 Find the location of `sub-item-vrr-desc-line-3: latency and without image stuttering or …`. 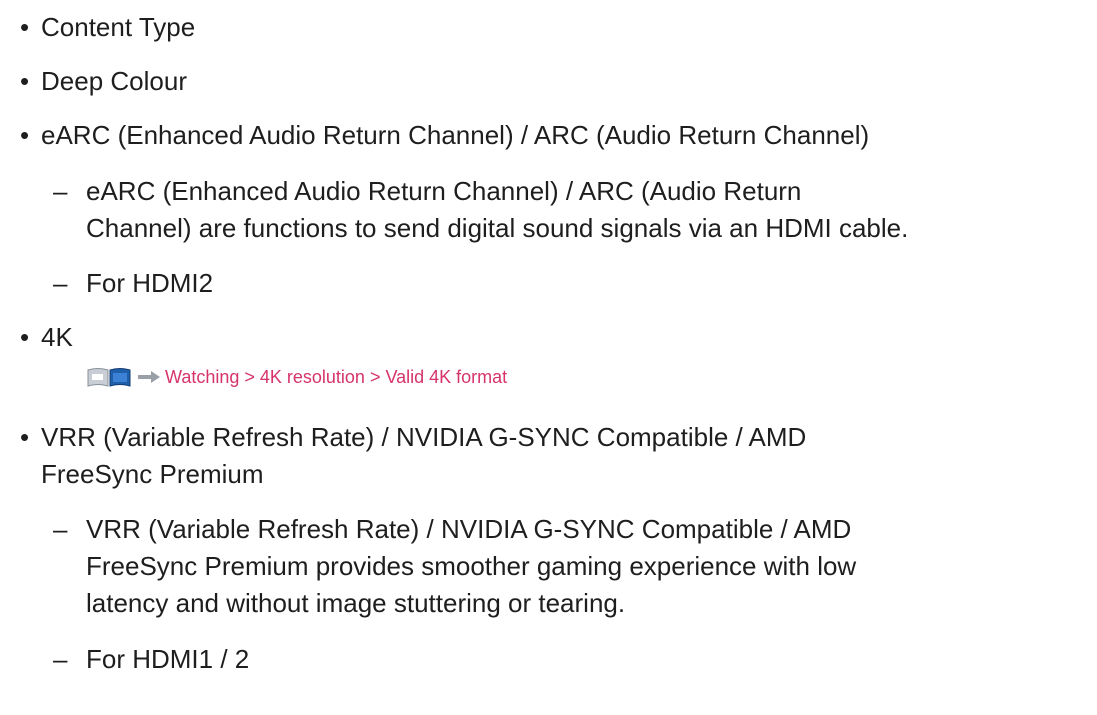

sub-item-vrr-desc-line-3: latency and without image stuttering or … is located at coordinates (356, 603).